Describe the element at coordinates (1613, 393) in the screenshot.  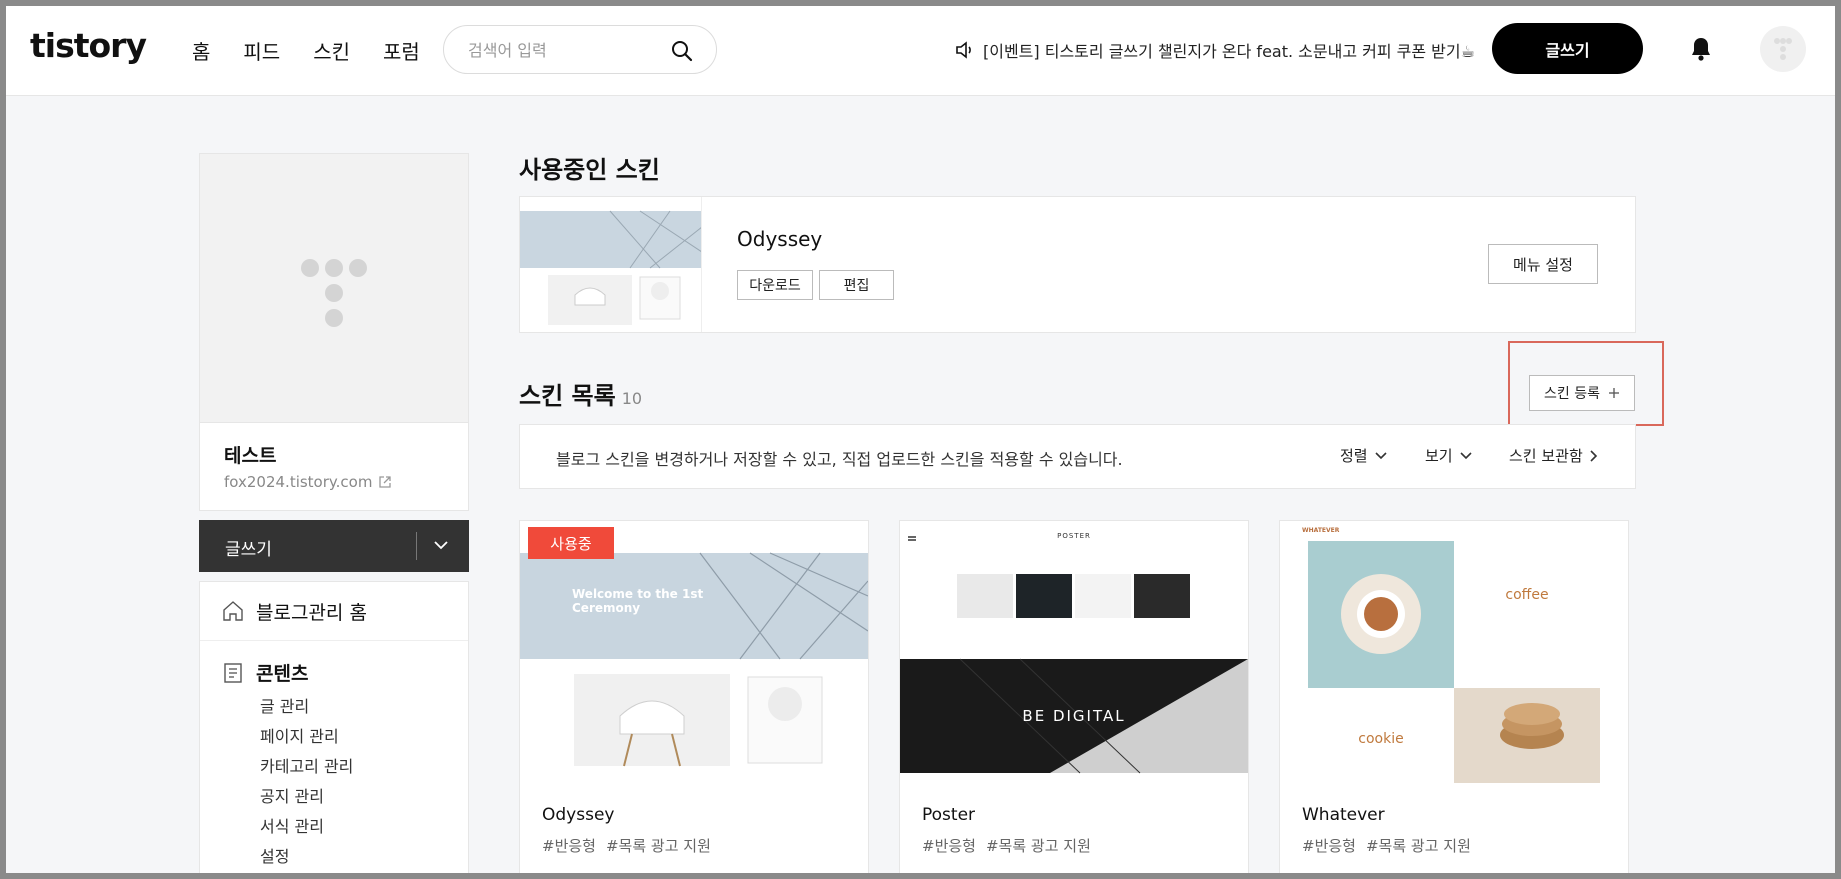
I see `plus-icon` at that location.